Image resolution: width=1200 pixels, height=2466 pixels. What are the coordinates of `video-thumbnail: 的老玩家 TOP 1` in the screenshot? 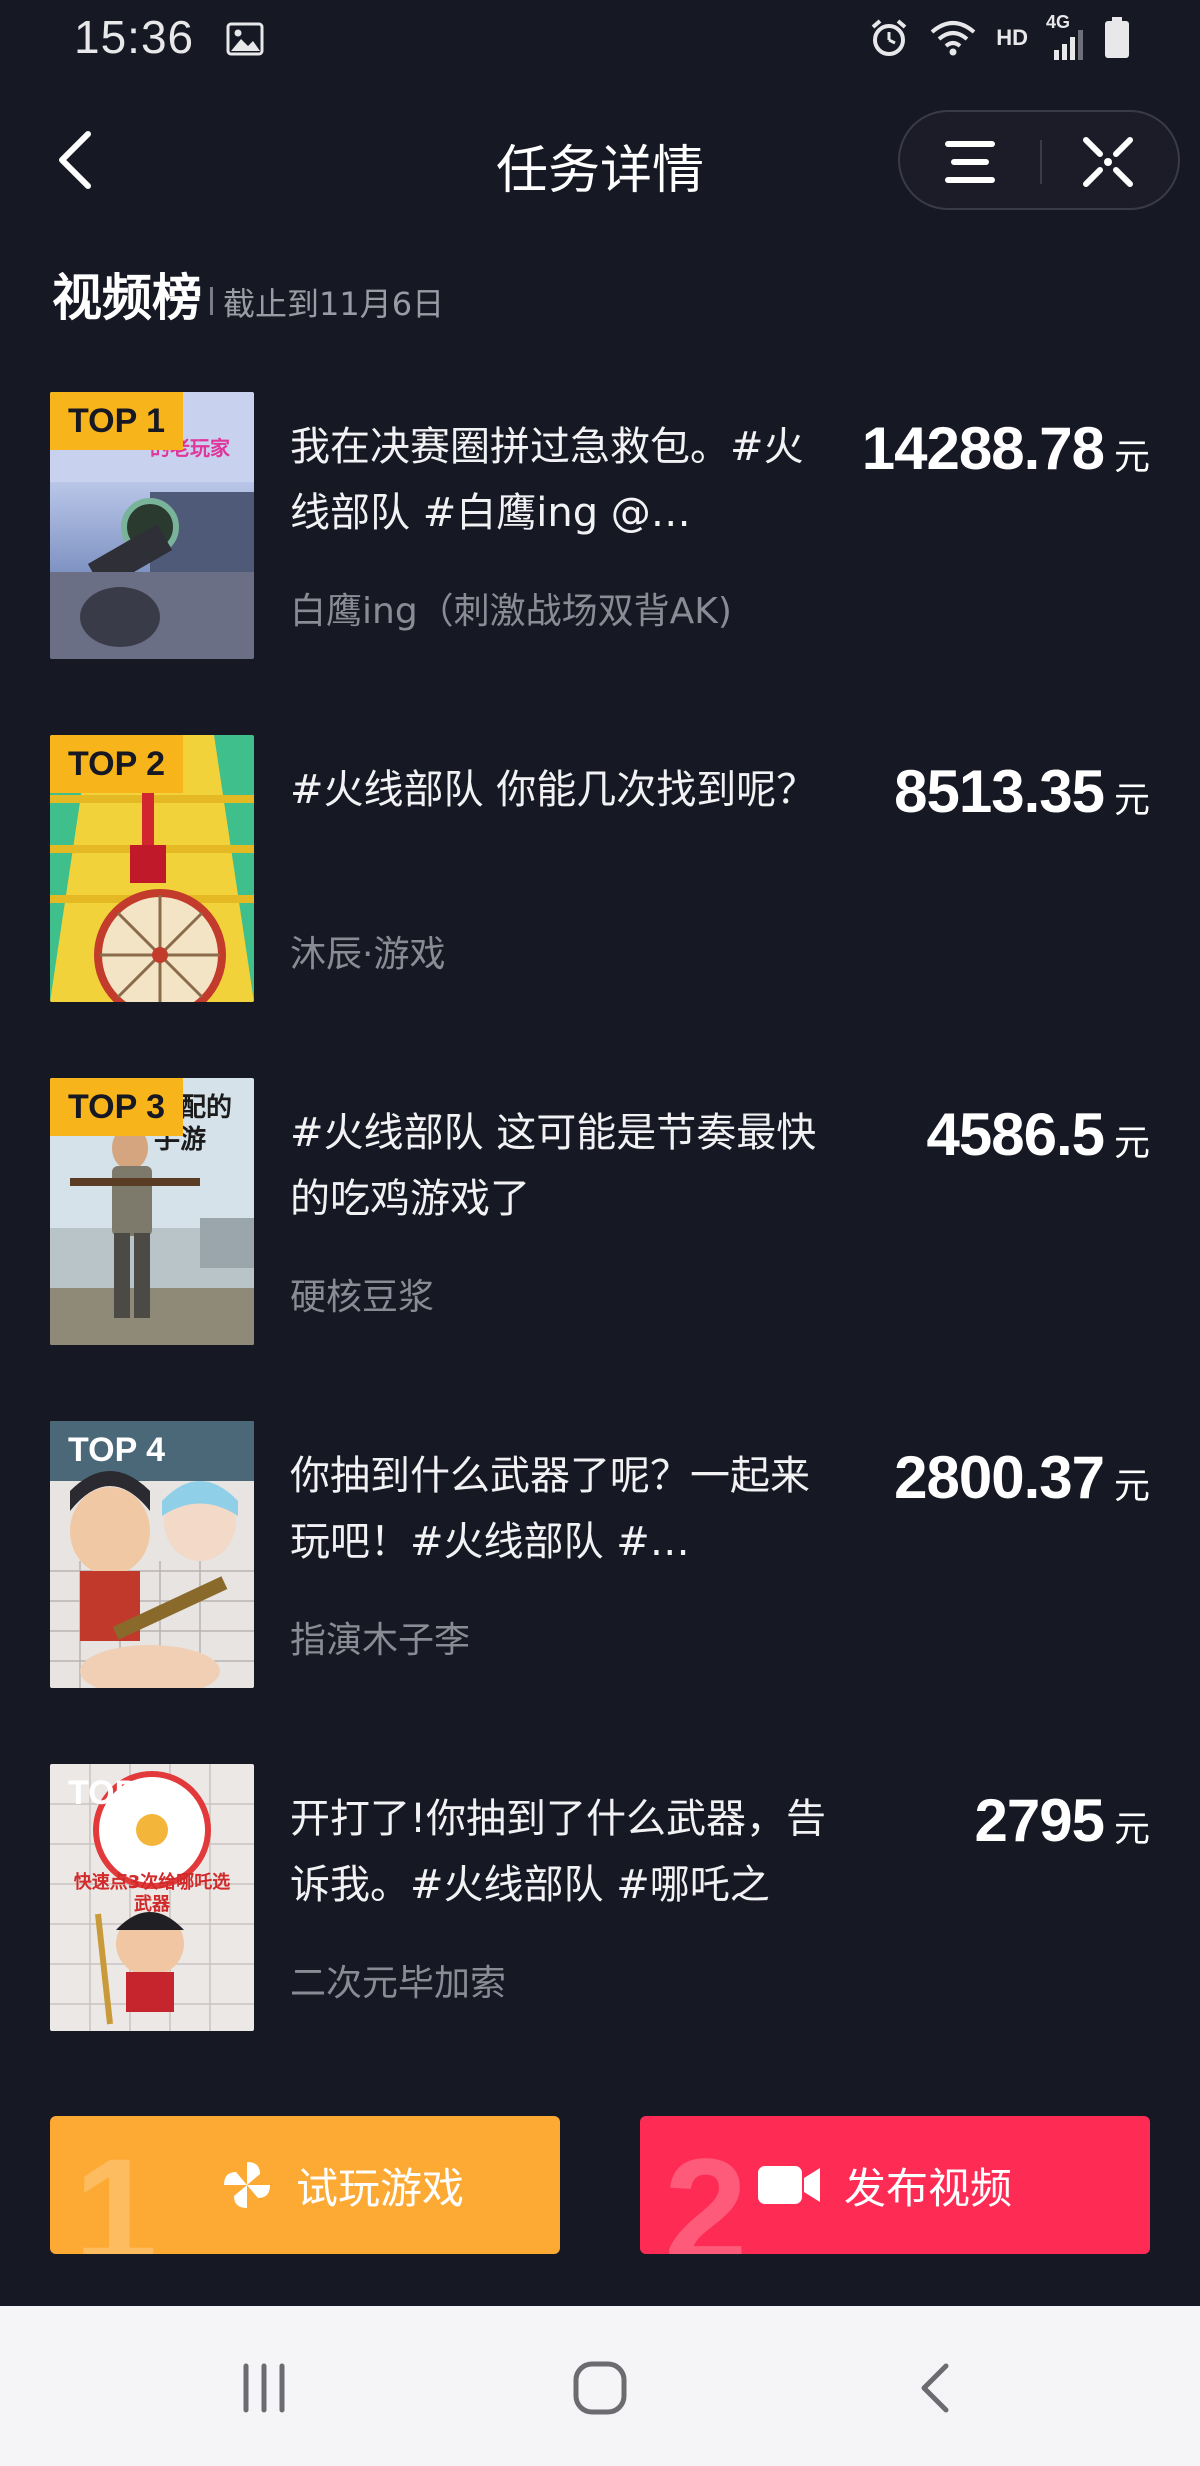 It's located at (152, 525).